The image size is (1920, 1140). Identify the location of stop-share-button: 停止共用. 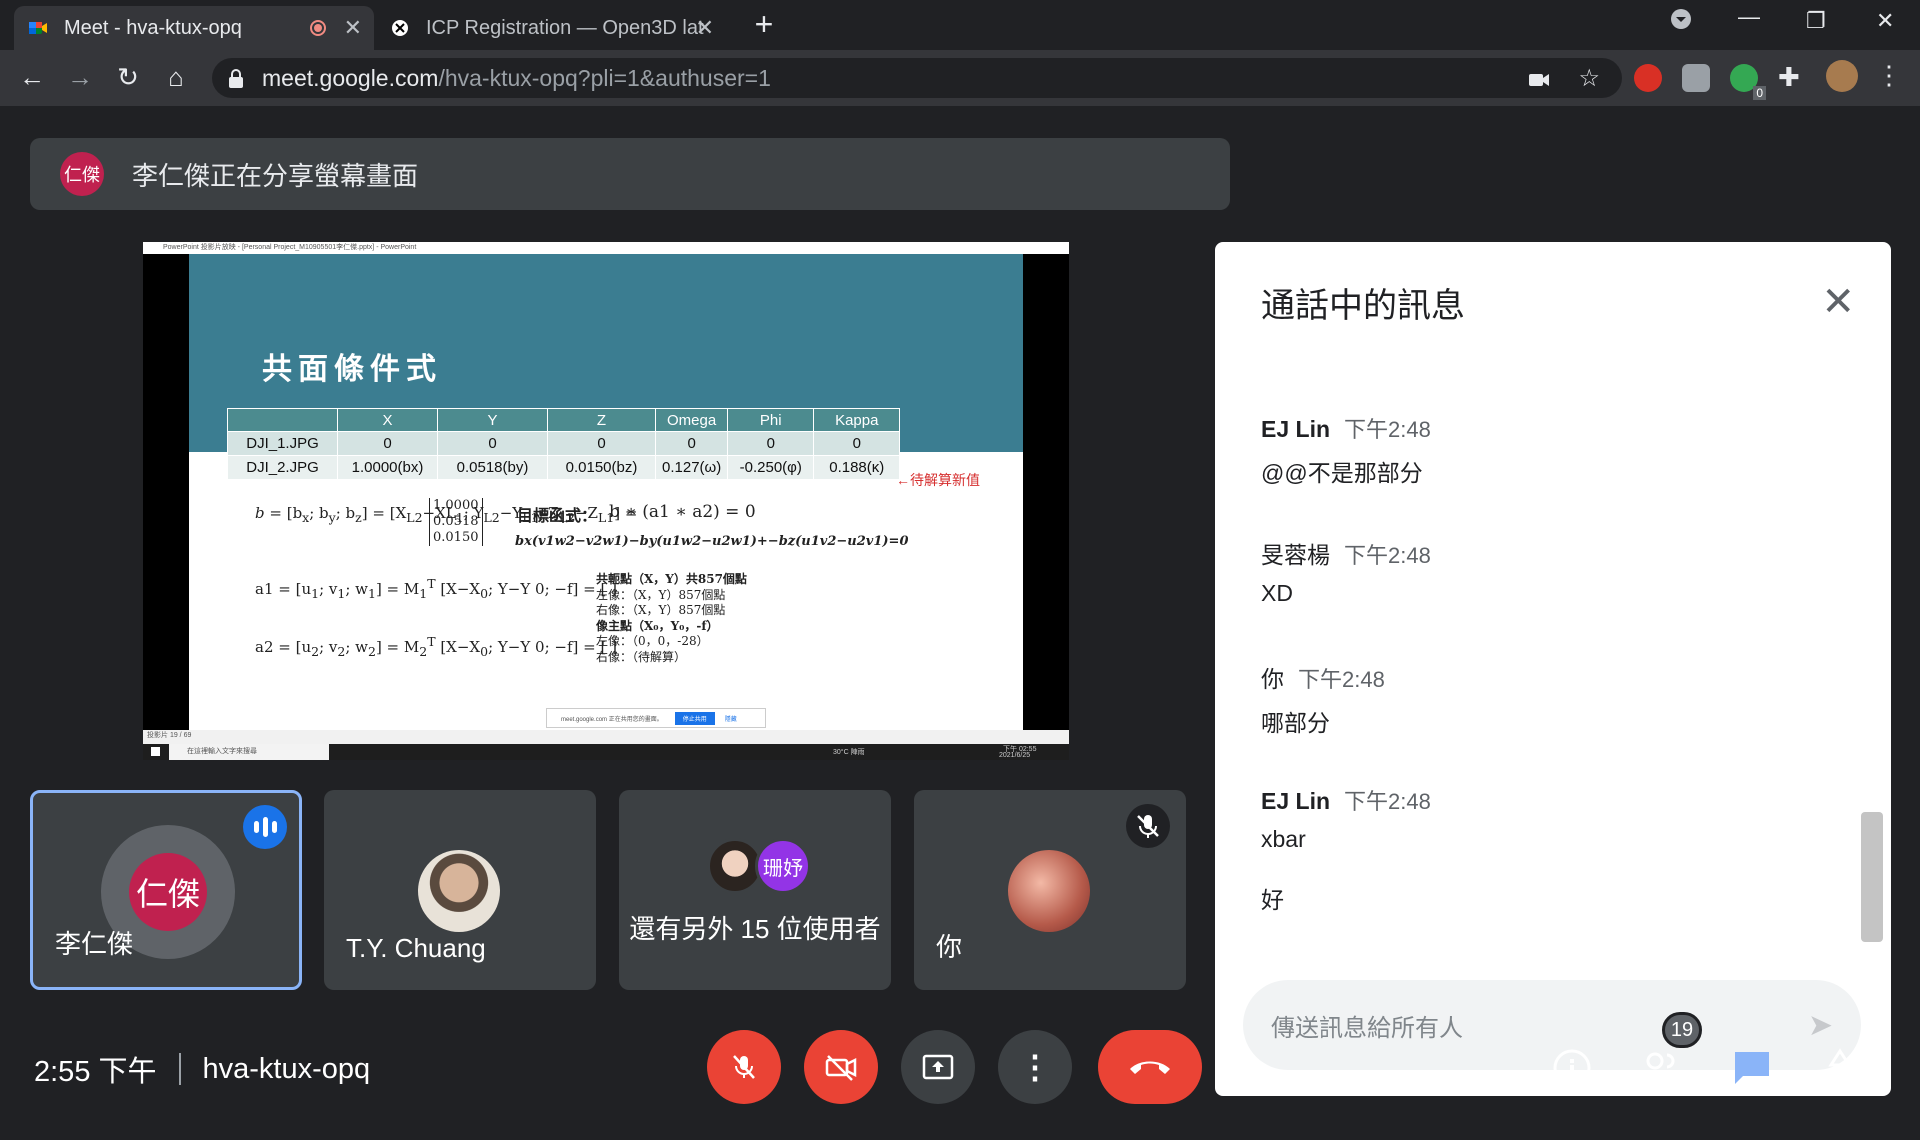
(694, 718).